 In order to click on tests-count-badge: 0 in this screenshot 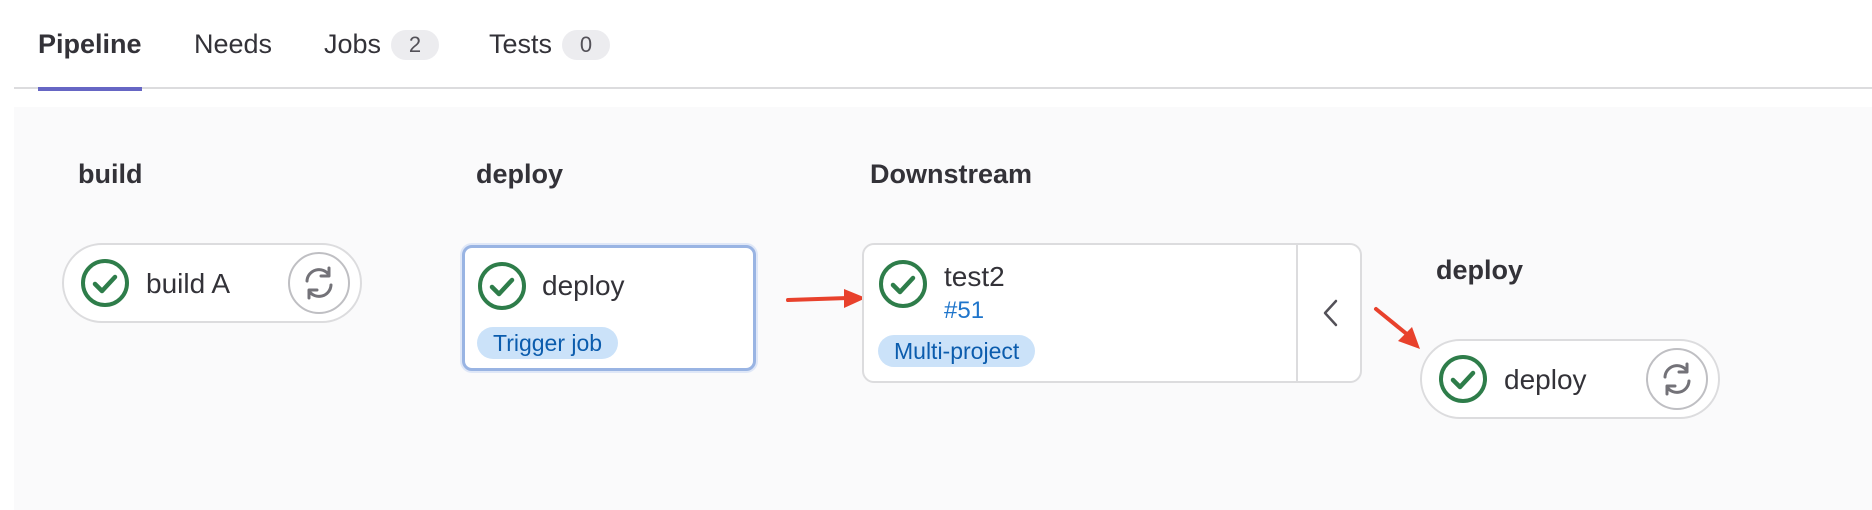, I will do `click(586, 44)`.